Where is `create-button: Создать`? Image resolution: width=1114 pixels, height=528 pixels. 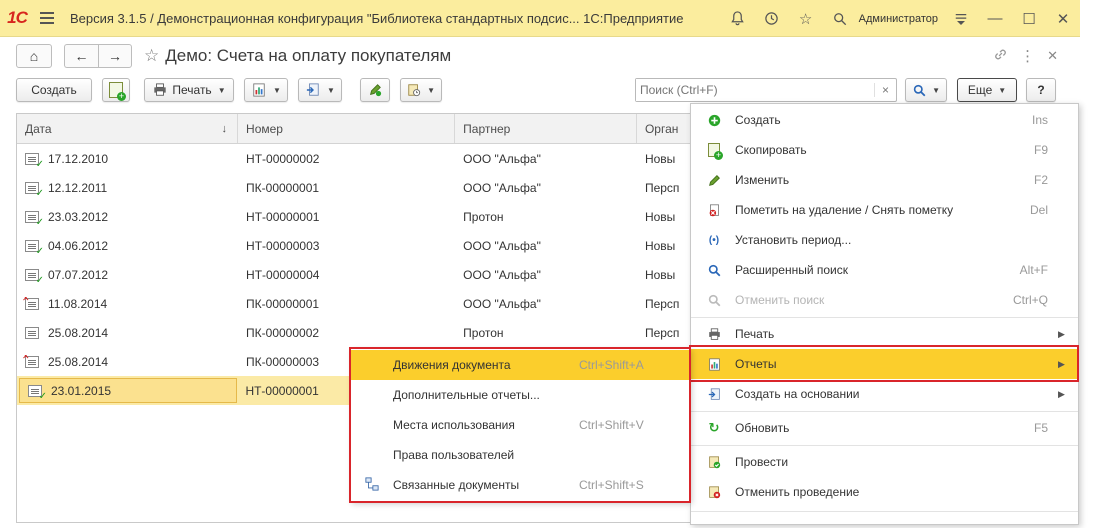 create-button: Создать is located at coordinates (54, 90).